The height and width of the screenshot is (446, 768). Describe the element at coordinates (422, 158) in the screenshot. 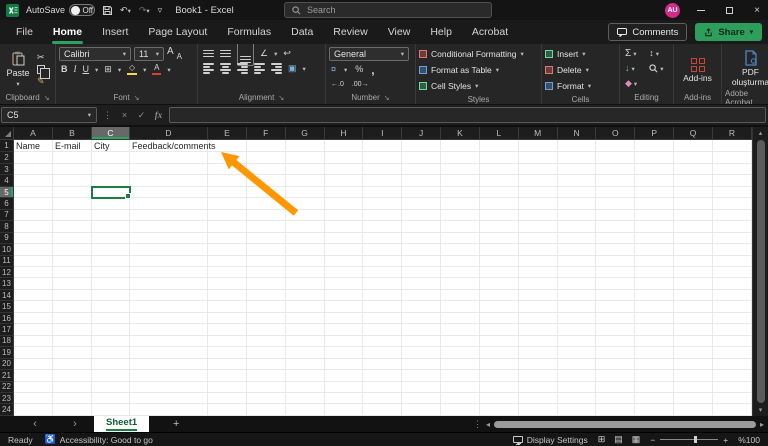

I see `cell-J2` at that location.